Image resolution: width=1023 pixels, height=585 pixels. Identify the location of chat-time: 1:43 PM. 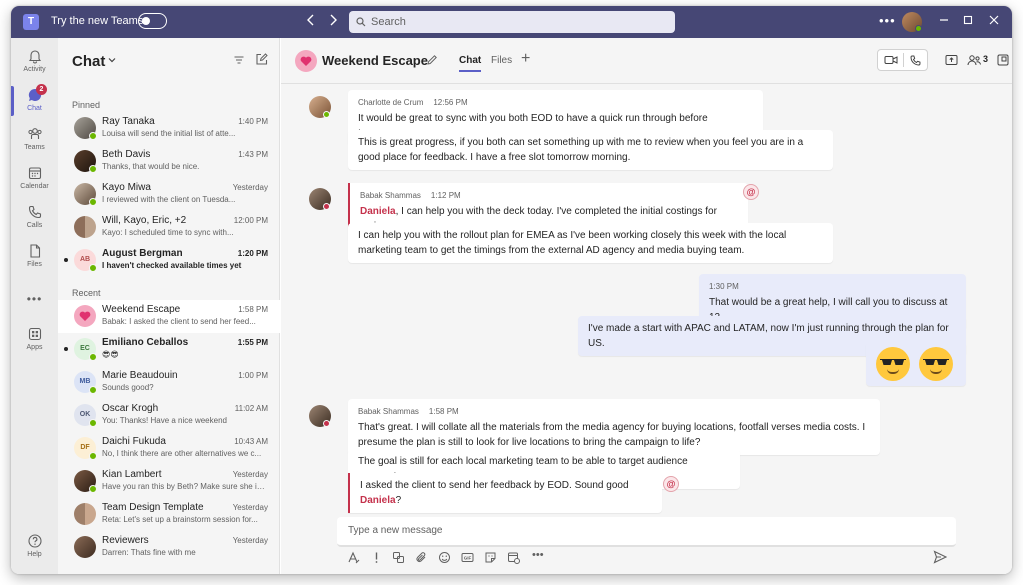
(253, 154).